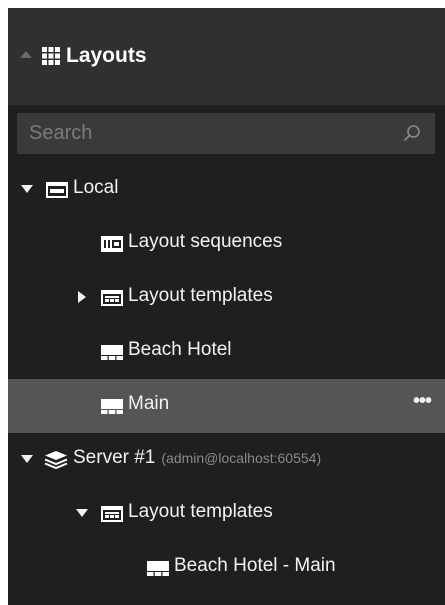  I want to click on server-connection: (admin@localhost:60554), so click(241, 458).